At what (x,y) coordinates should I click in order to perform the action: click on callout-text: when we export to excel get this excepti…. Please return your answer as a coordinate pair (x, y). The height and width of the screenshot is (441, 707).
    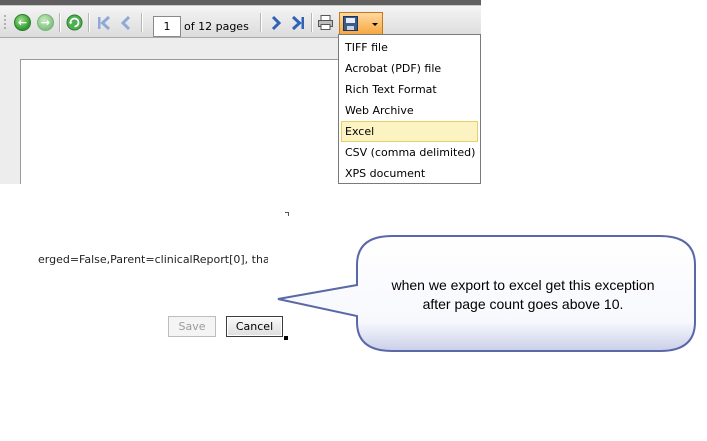
    Looking at the image, I should click on (523, 295).